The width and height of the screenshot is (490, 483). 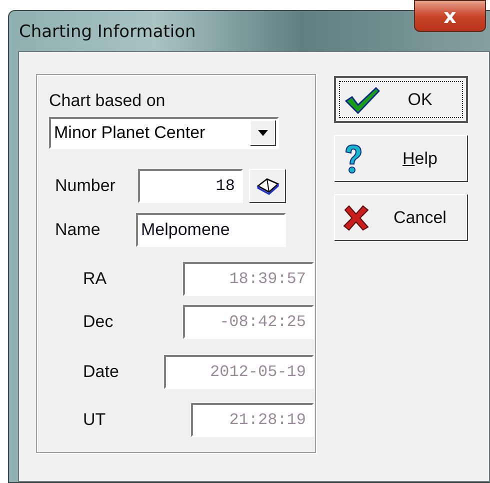 What do you see at coordinates (94, 420) in the screenshot?
I see `field-label: UT` at bounding box center [94, 420].